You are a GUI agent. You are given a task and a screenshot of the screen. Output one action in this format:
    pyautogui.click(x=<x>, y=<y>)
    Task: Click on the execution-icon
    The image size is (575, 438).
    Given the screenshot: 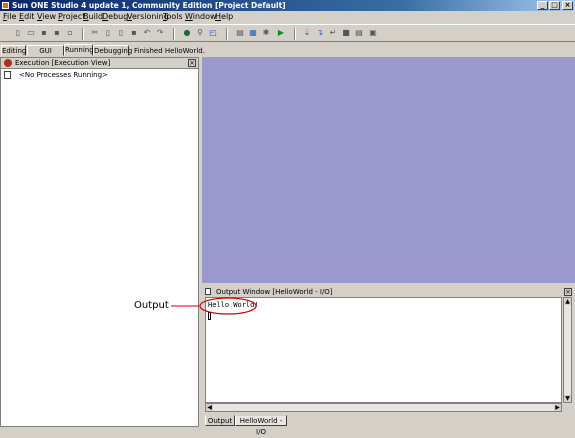 What is the action you would take?
    pyautogui.click(x=8, y=63)
    